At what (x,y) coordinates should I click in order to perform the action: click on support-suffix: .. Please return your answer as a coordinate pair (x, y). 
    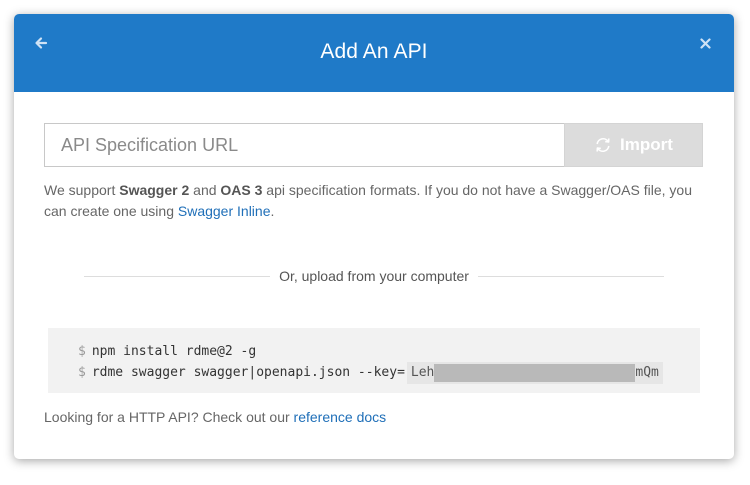
    Looking at the image, I should click on (272, 211).